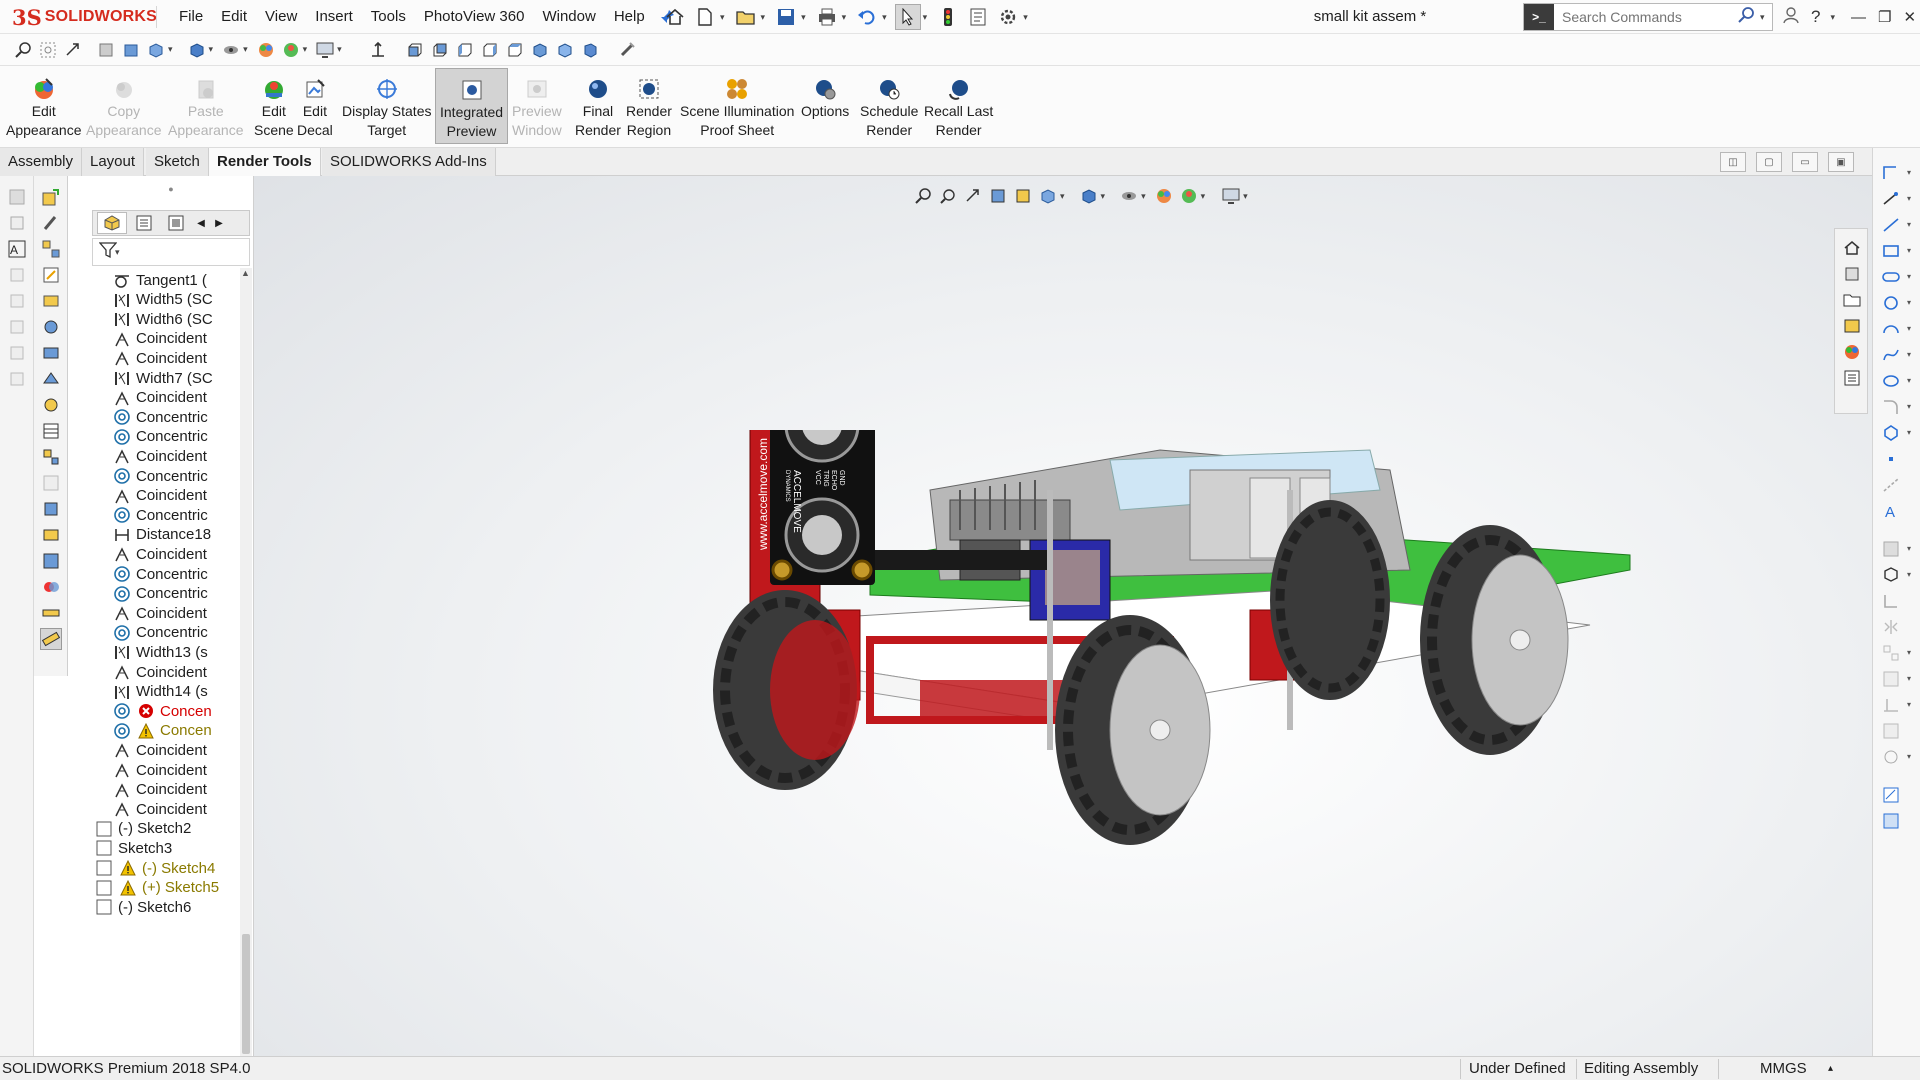 Image resolution: width=1920 pixels, height=1080 pixels. I want to click on scene-illumination-proof-sheet-button: Scene Illumination Proof Sheet, so click(737, 108).